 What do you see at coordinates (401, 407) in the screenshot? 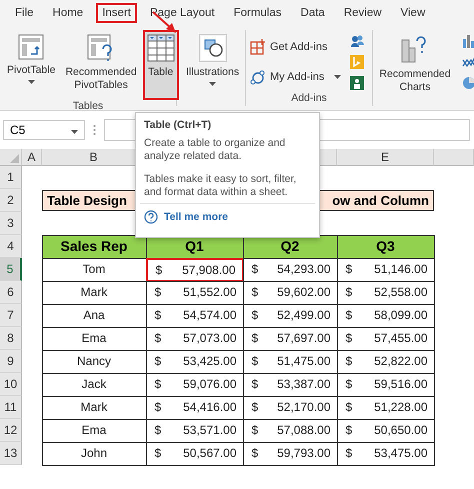
I see `amount-text: 51,228.00` at bounding box center [401, 407].